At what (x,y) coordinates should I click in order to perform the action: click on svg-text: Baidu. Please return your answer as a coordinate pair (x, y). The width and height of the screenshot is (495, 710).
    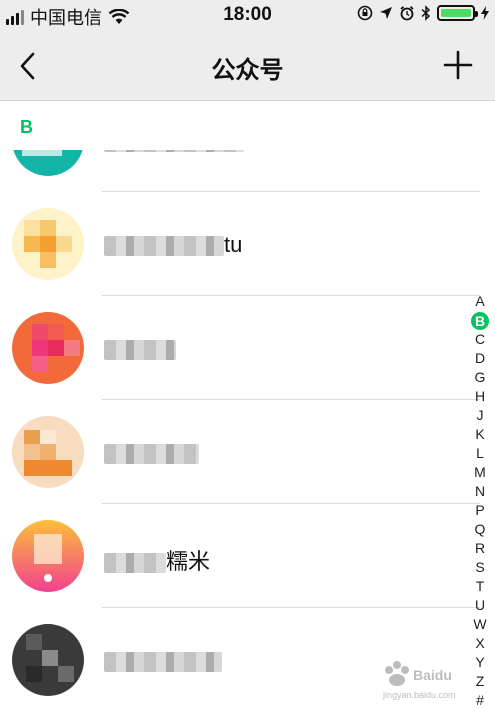
    Looking at the image, I should click on (432, 675).